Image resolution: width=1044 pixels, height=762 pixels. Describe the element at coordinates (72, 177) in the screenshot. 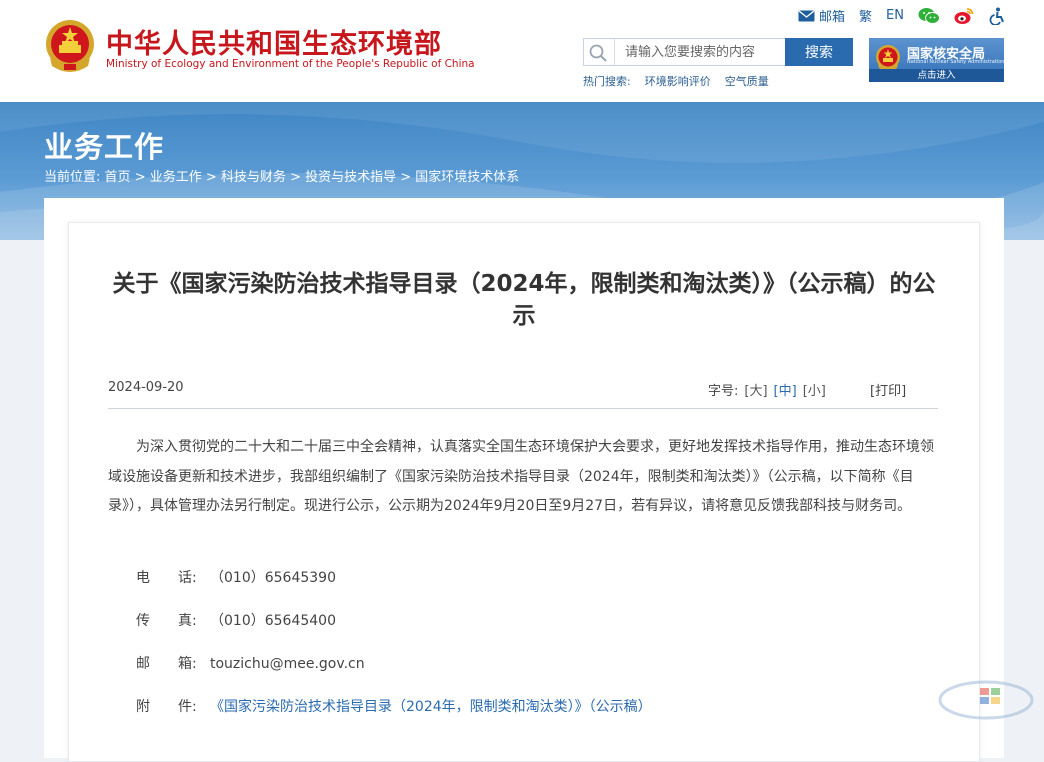

I see `breadcrumb-label: 当前位置:` at that location.